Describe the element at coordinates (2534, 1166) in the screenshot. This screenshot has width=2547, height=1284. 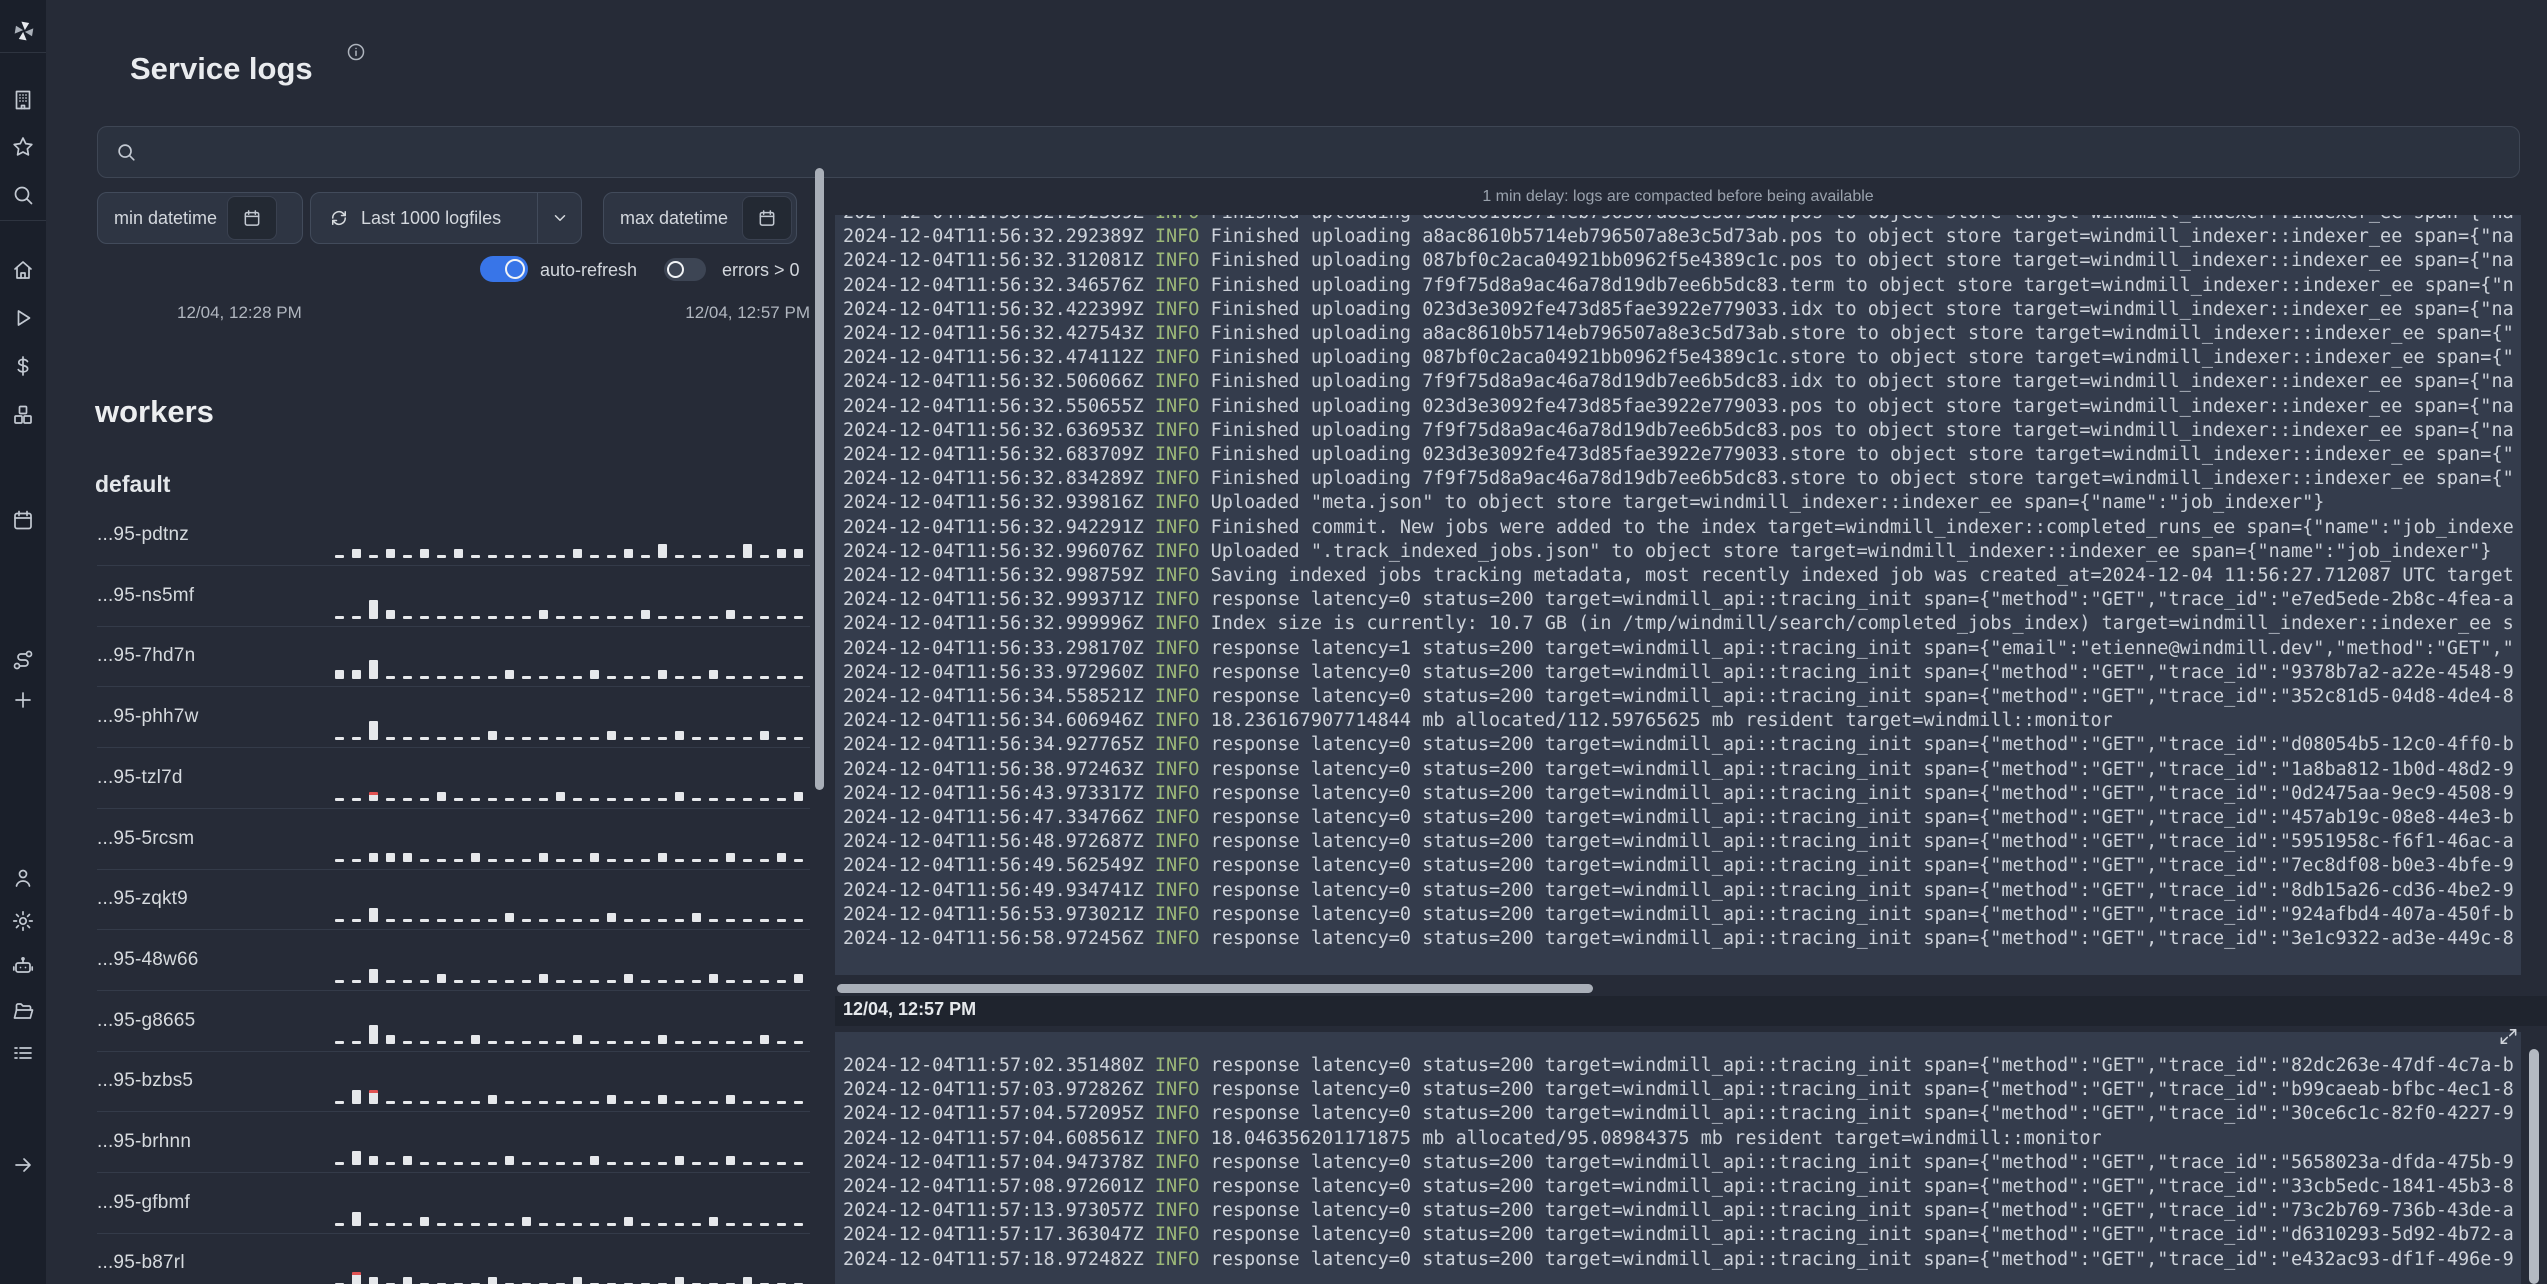
I see `log-vertical-scrollbar` at that location.